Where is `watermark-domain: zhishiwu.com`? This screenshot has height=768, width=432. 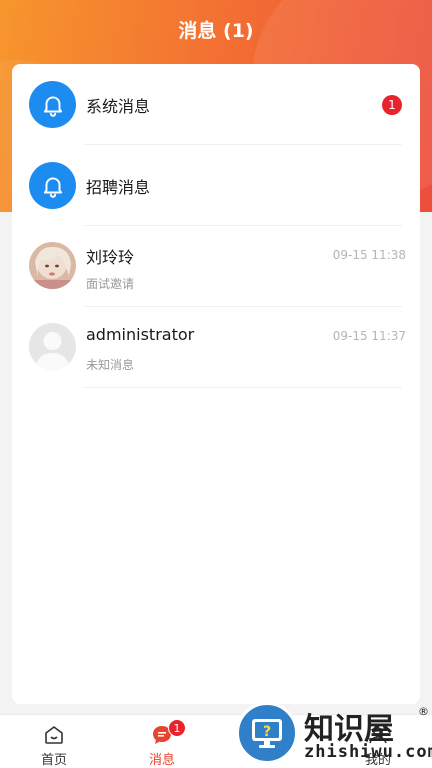
watermark-domain: zhishiwu.com is located at coordinates (368, 752).